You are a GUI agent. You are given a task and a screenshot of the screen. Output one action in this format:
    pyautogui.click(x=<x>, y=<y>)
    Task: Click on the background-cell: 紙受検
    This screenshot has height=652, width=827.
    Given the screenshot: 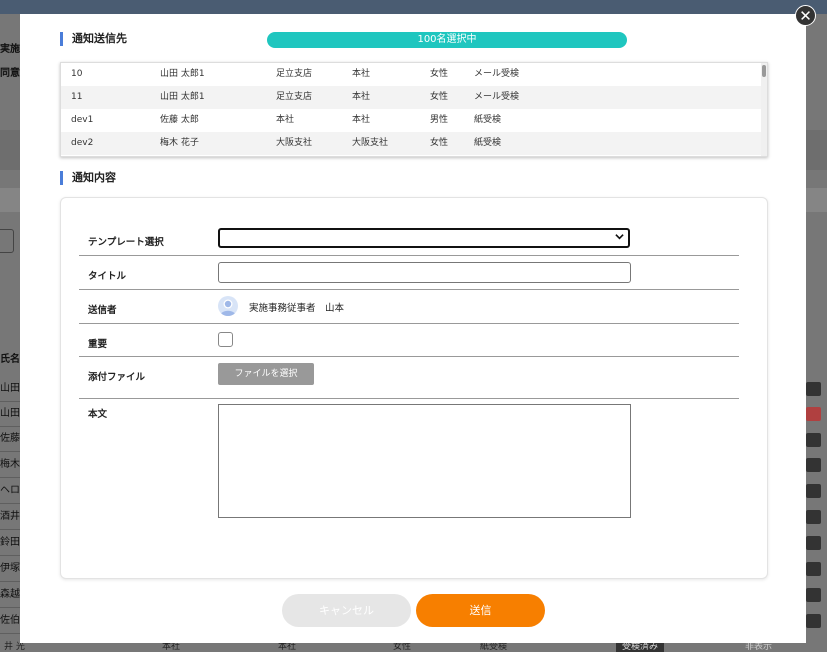 What is the action you would take?
    pyautogui.click(x=494, y=647)
    